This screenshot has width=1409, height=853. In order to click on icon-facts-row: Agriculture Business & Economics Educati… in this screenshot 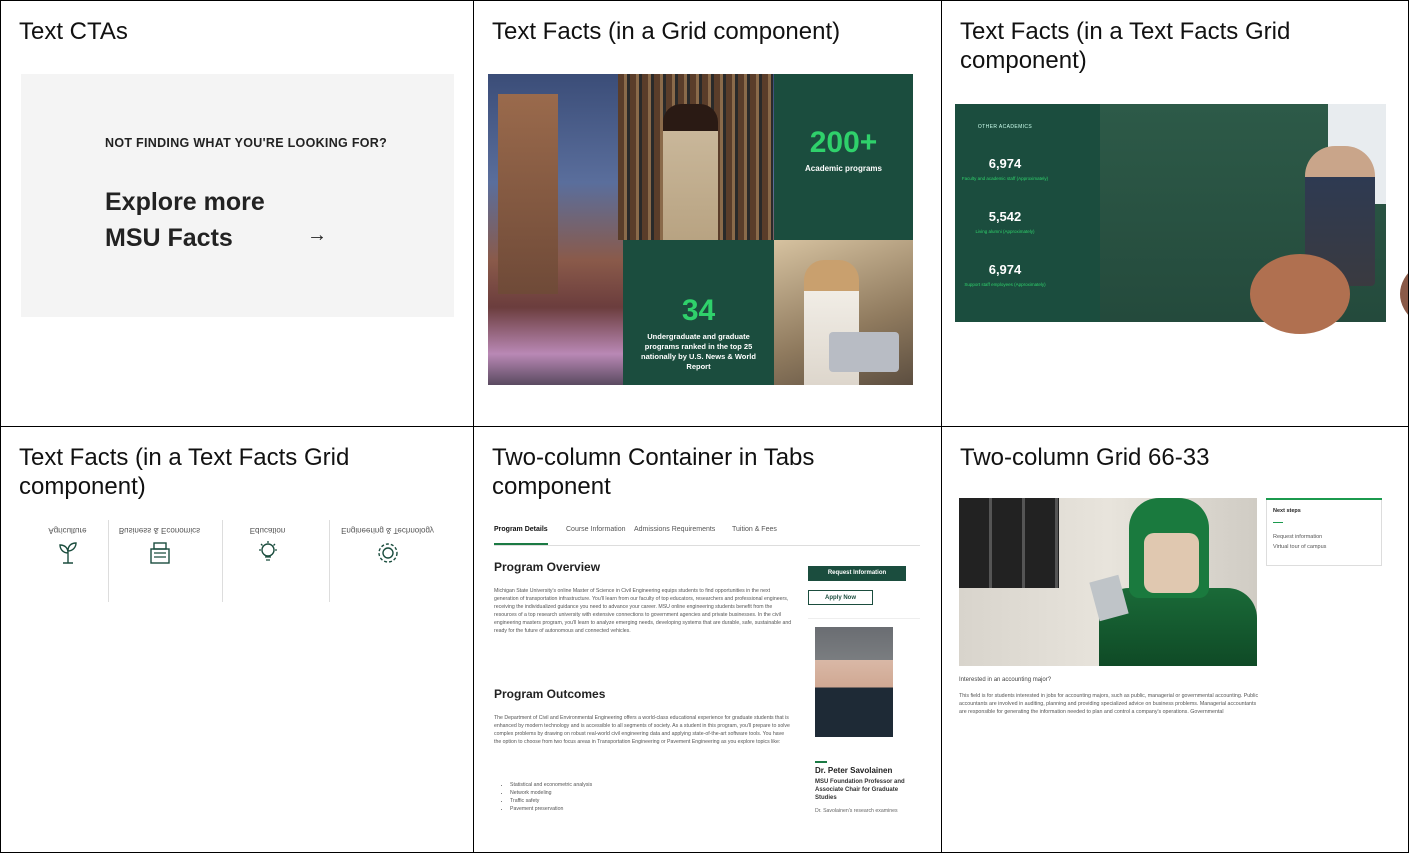, I will do `click(235, 561)`.